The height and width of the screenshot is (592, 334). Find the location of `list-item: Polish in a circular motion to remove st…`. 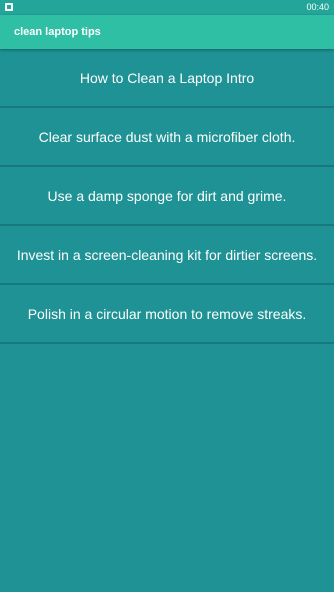

list-item: Polish in a circular motion to remove st… is located at coordinates (167, 314).